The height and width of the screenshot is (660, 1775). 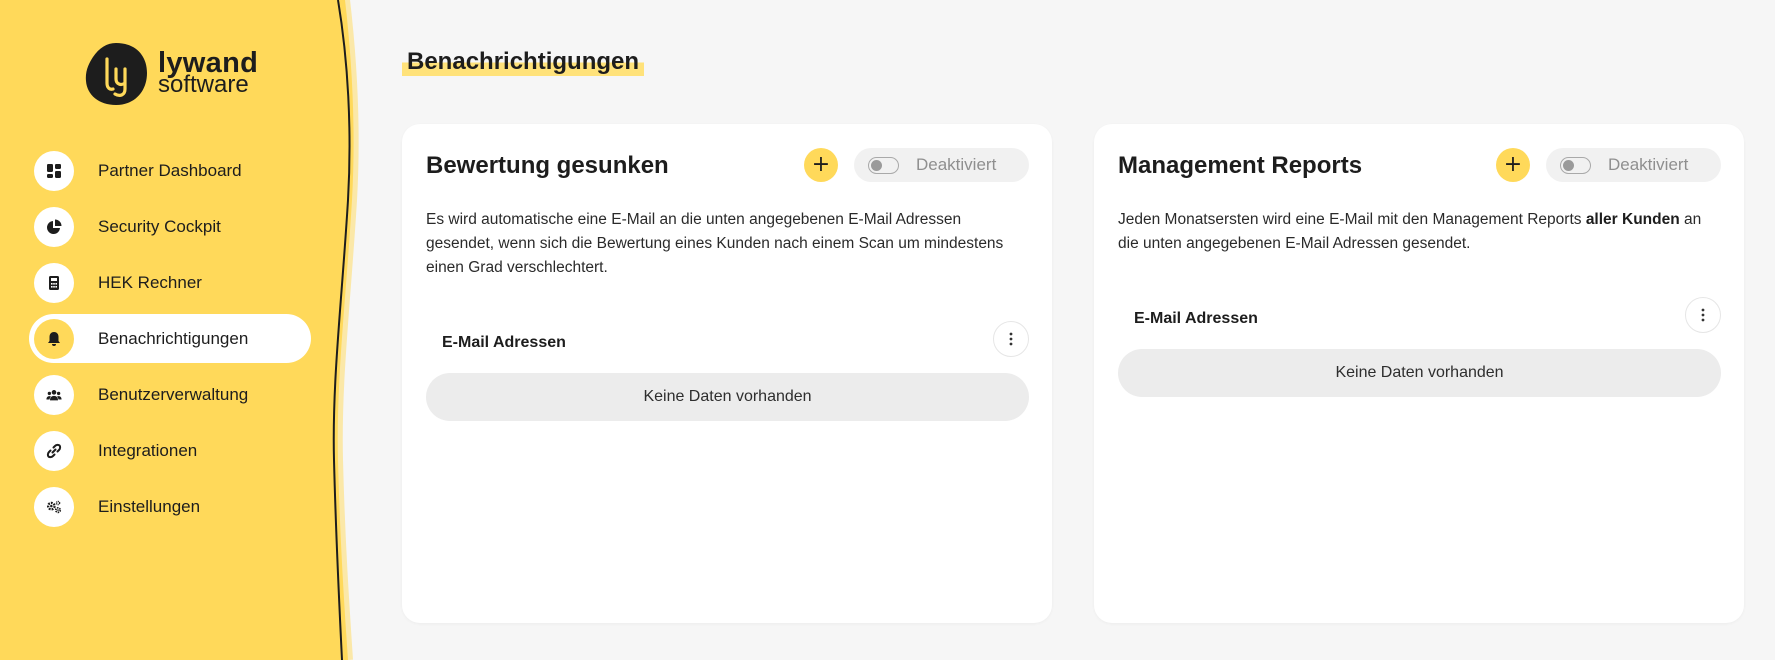 I want to click on sidebar-item-einstellungen: Einstellungen, so click(x=170, y=506).